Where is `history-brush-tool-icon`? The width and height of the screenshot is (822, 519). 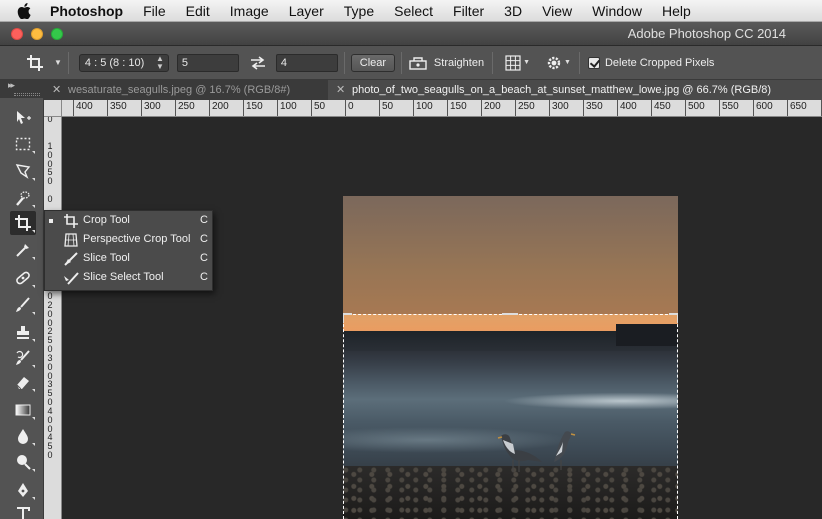 history-brush-tool-icon is located at coordinates (23, 358).